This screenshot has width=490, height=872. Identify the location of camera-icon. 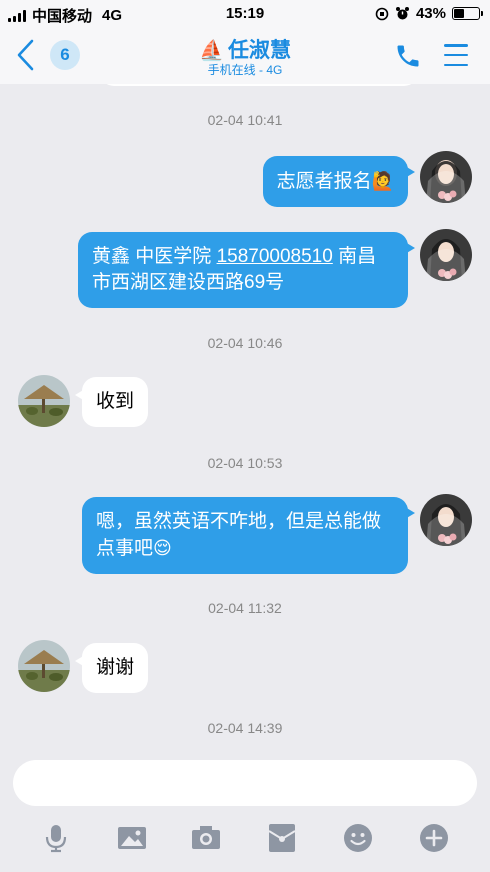
(206, 837).